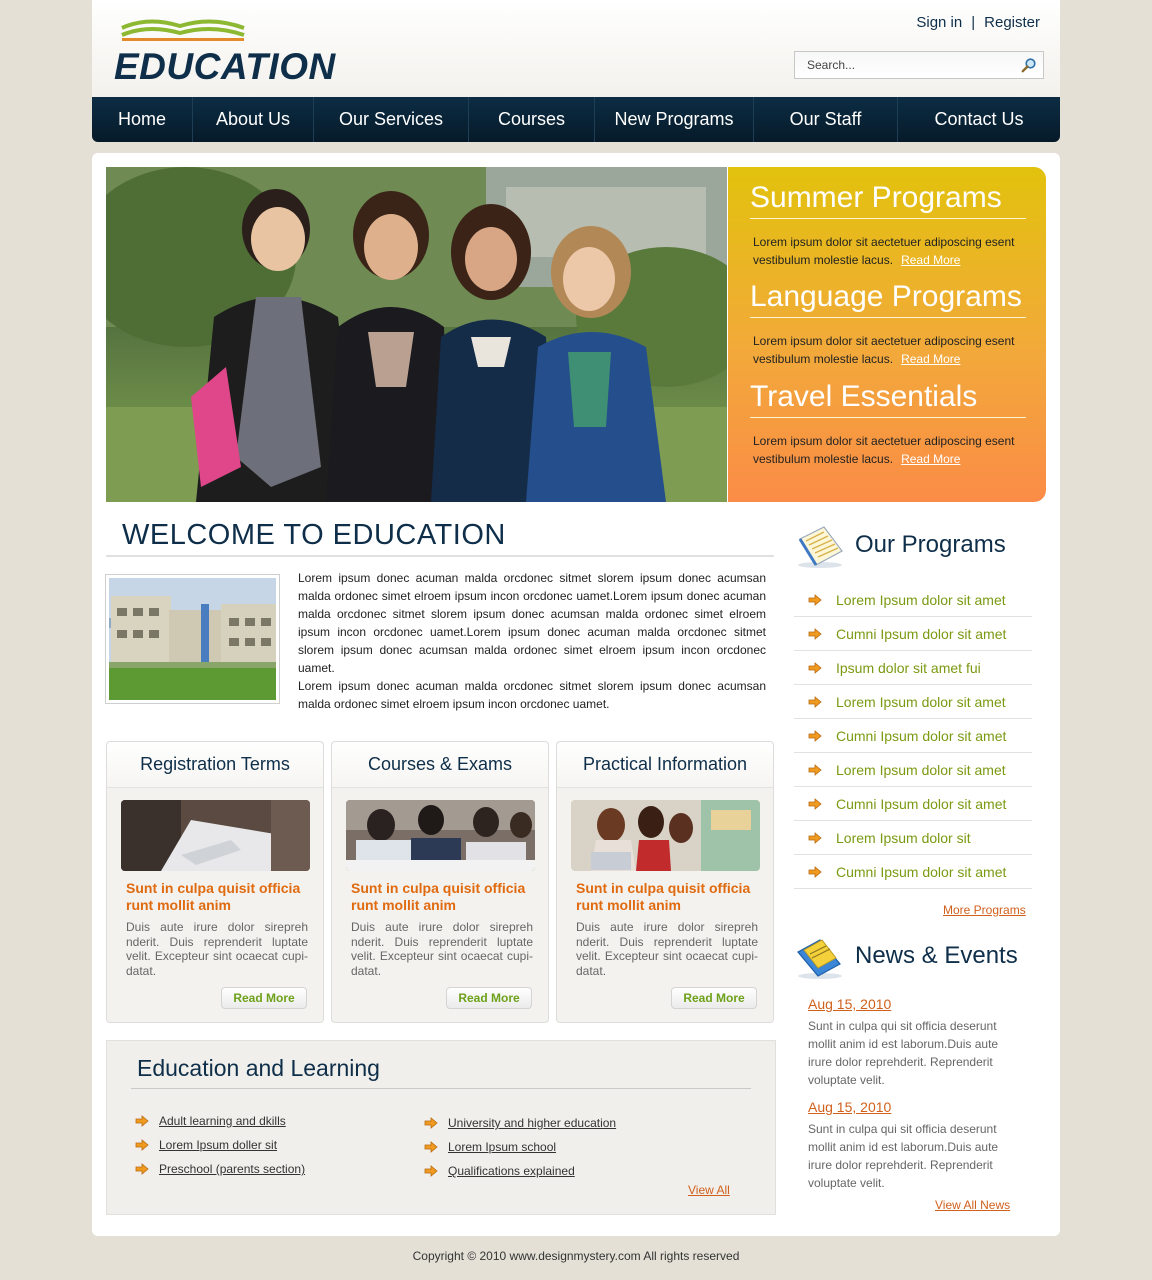  What do you see at coordinates (502, 1147) in the screenshot?
I see `edu-link-label: Lorem Ipsum school` at bounding box center [502, 1147].